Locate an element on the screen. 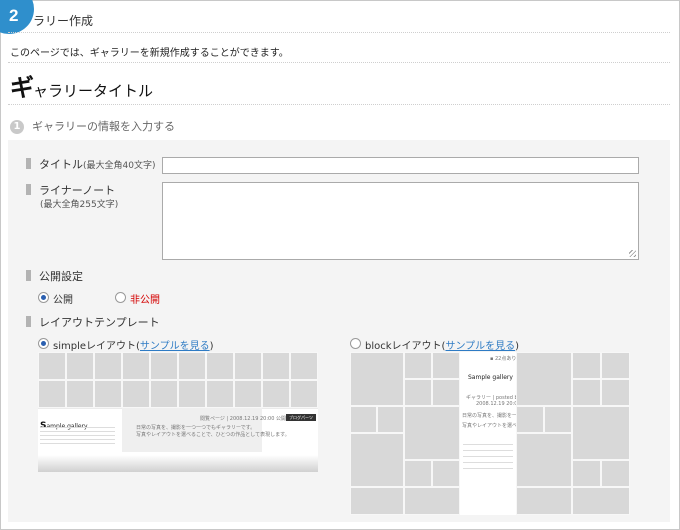 This screenshot has width=680, height=530. title-label-note: (最大全角40文字) is located at coordinates (119, 166).